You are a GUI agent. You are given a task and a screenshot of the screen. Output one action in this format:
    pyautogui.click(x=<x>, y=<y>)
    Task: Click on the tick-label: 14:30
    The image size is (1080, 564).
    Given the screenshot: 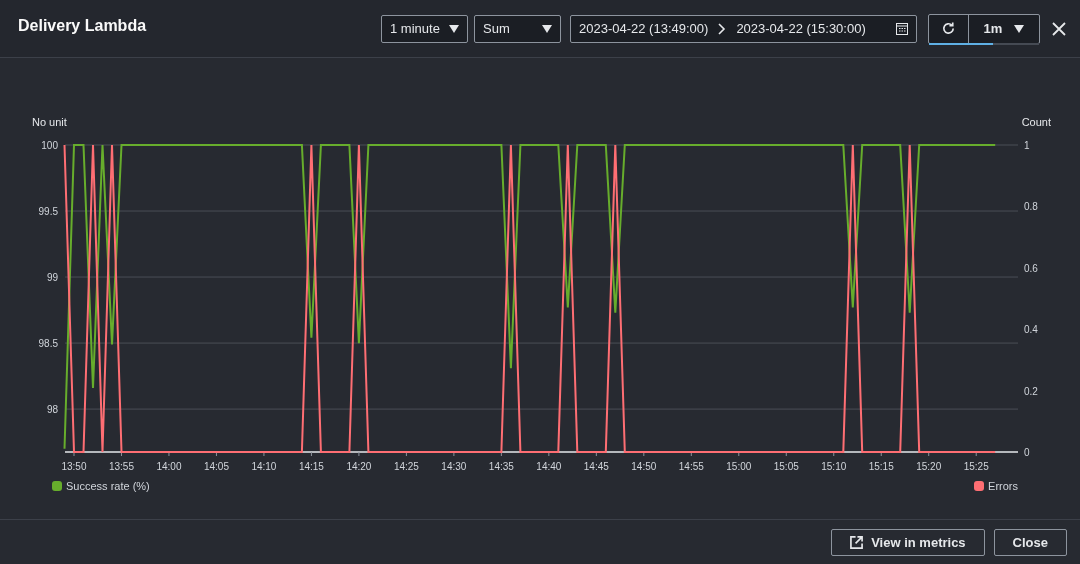 What is the action you would take?
    pyautogui.click(x=454, y=466)
    